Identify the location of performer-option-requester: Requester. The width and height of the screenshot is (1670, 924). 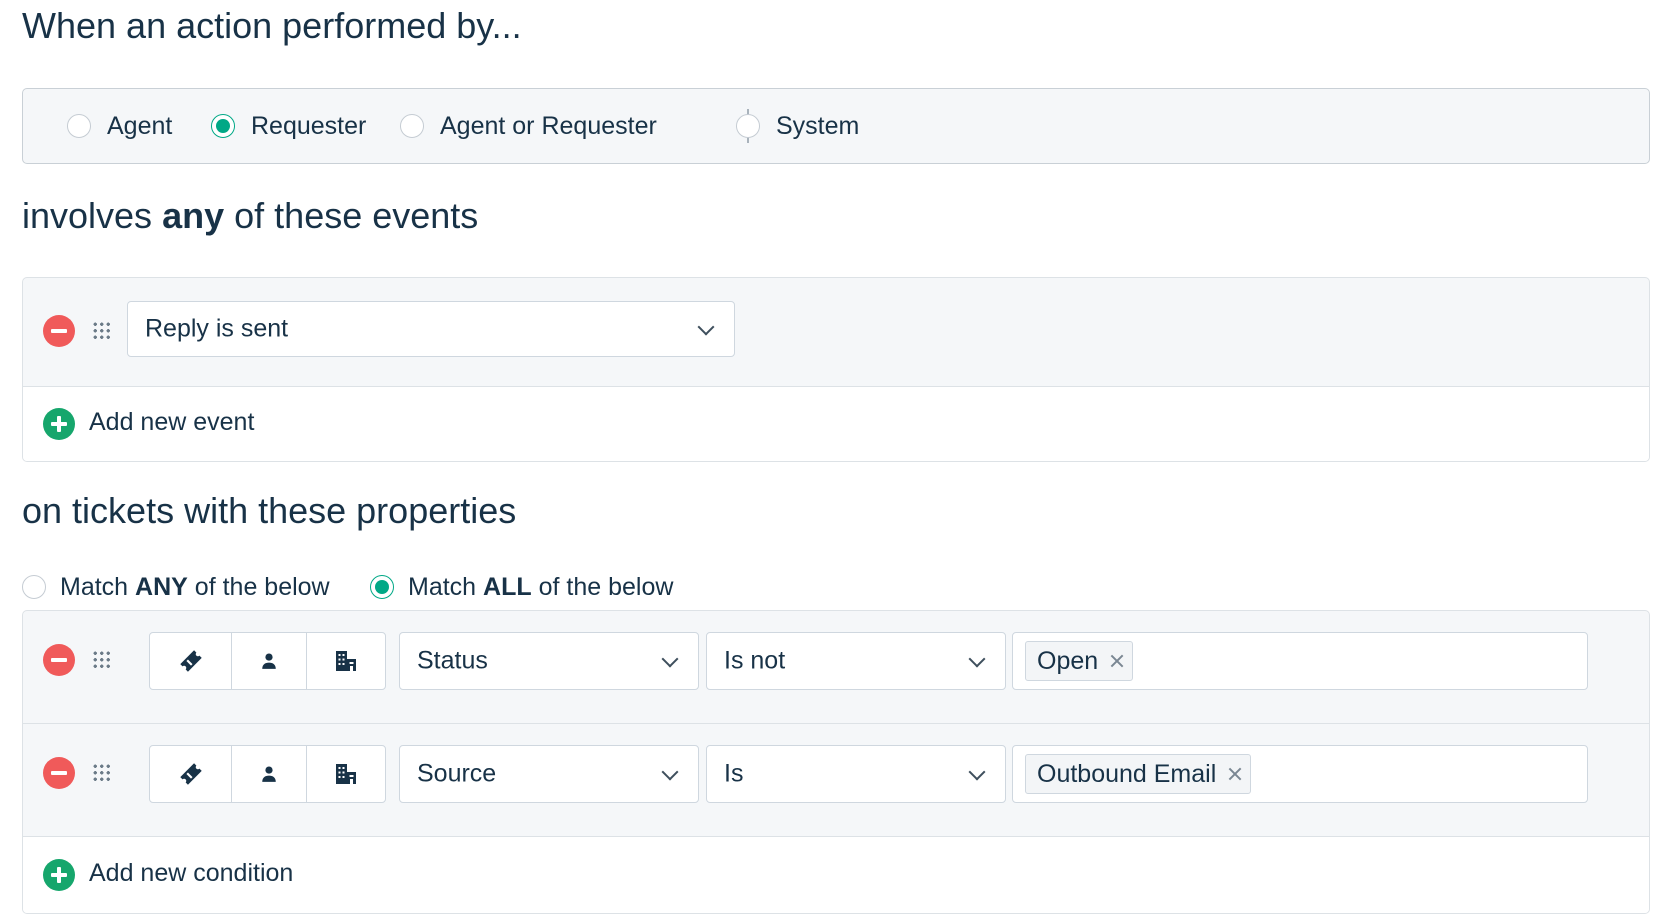
(288, 126).